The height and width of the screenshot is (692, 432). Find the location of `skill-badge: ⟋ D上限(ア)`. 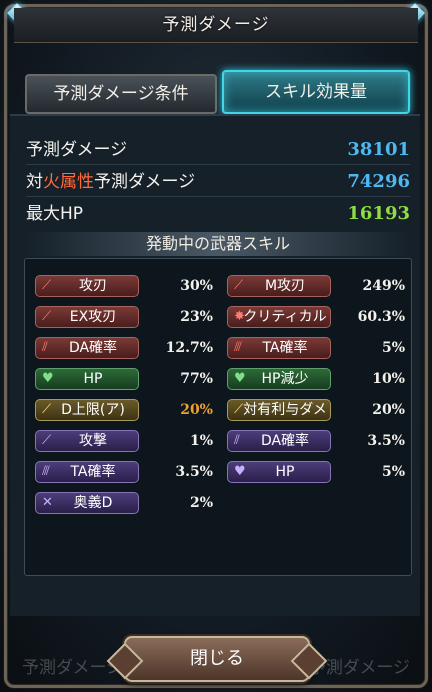

skill-badge: ⟋ D上限(ア) is located at coordinates (87, 410).